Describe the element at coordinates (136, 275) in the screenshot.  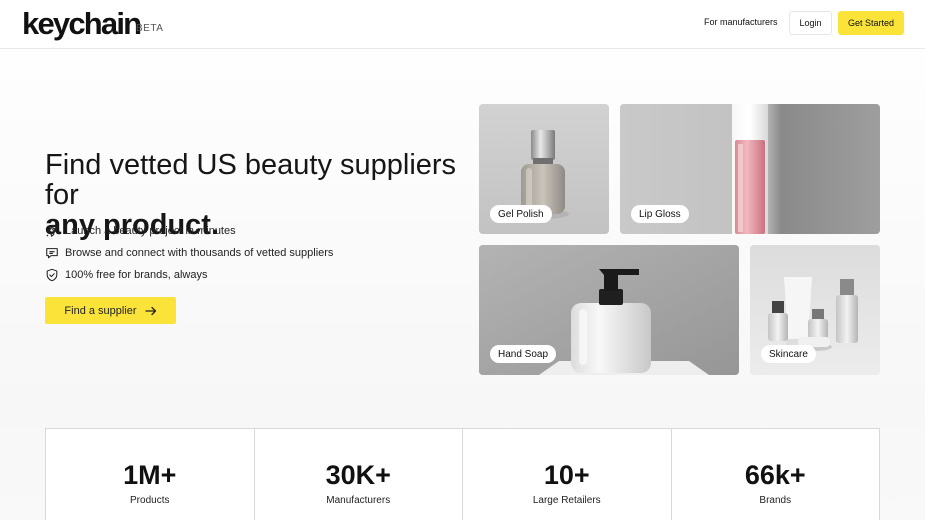
I see `feature-text: 100% free for brands, always` at that location.